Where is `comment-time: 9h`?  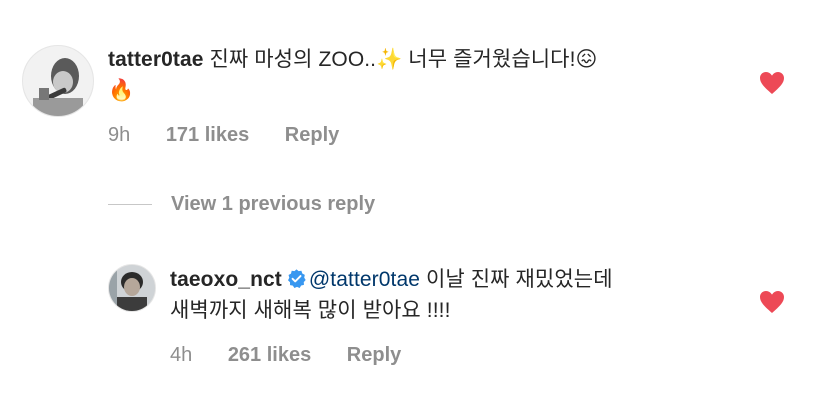
comment-time: 9h is located at coordinates (119, 135).